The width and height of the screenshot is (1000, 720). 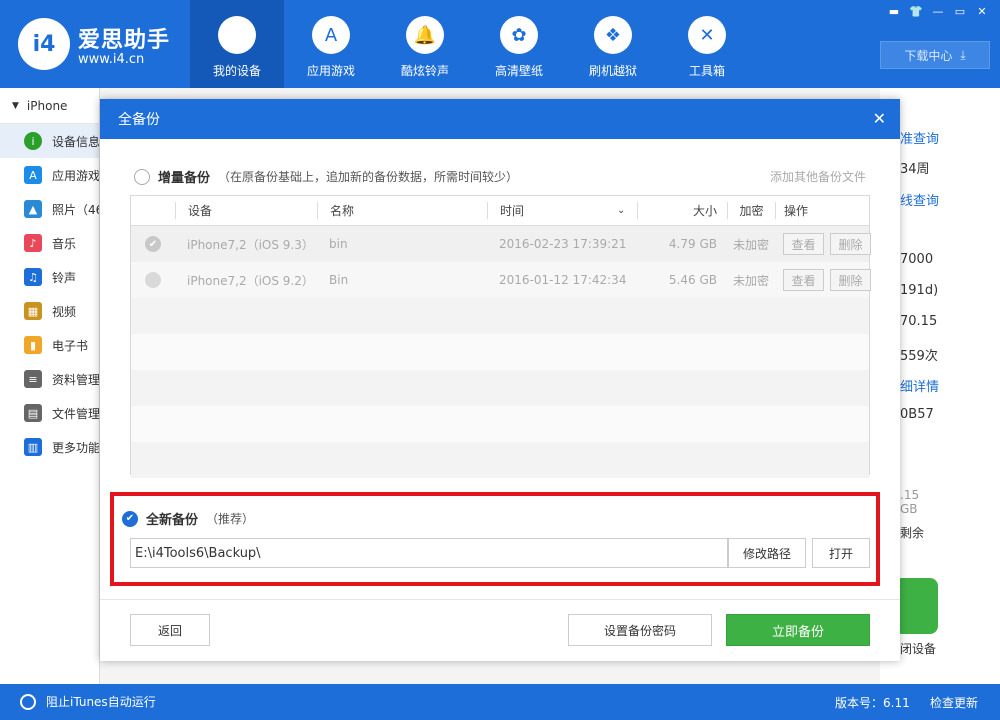 I want to click on set-password-button: 设置备份密码, so click(x=640, y=630).